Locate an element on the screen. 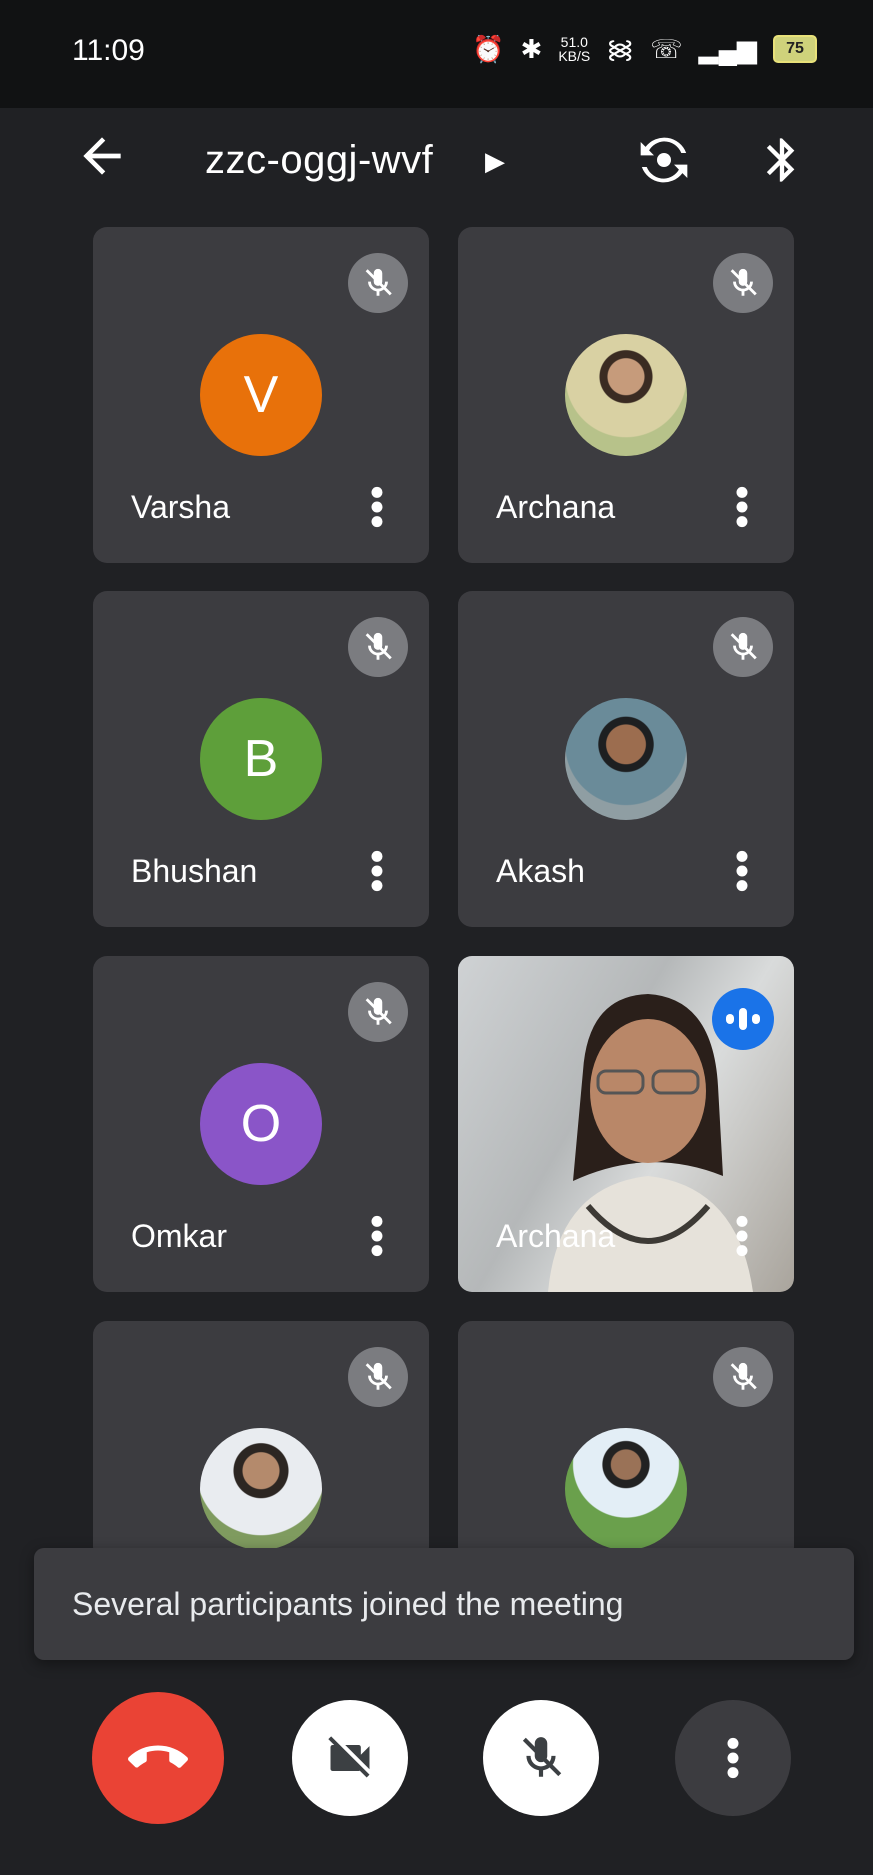 The image size is (873, 1875). participant-tile: Akash is located at coordinates (626, 759).